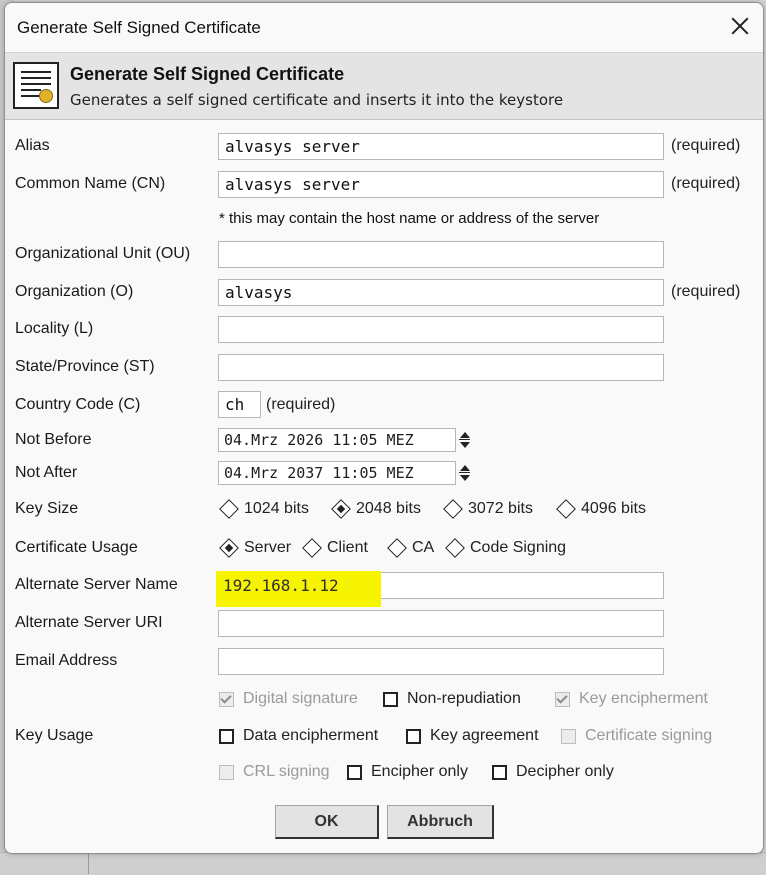 The height and width of the screenshot is (875, 766). Describe the element at coordinates (281, 585) in the screenshot. I see `alt-server-name-value: 192.168.1.12` at that location.